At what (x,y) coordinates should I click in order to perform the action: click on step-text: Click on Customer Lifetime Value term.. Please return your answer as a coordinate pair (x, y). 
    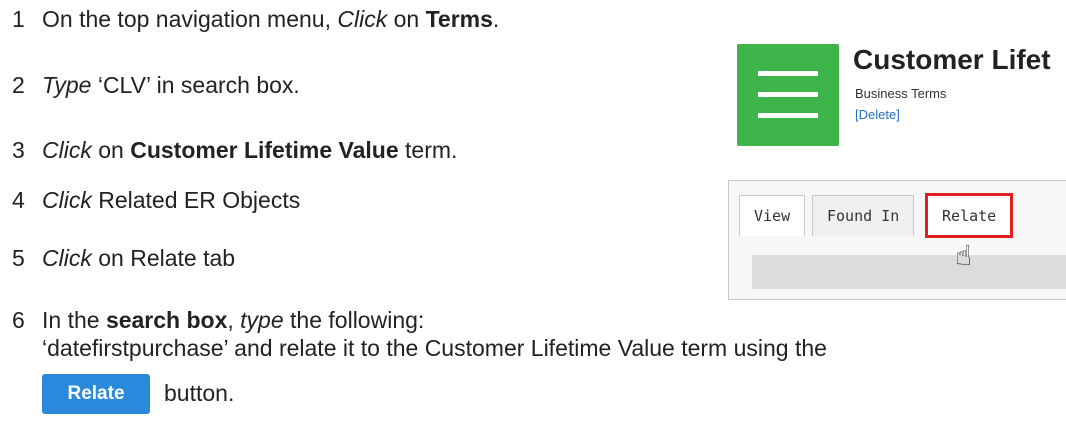
    Looking at the image, I should click on (250, 150).